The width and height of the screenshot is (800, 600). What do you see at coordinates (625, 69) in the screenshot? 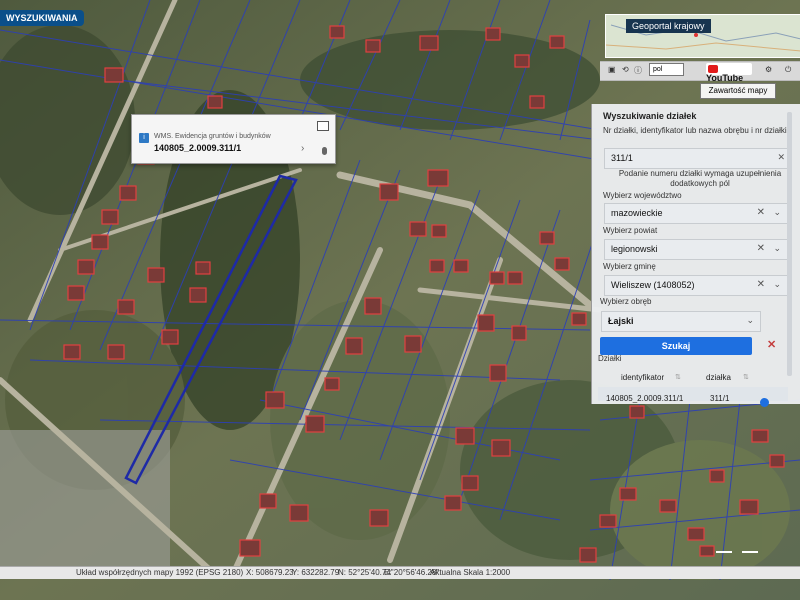
I see `share-icon: ⟲` at bounding box center [625, 69].